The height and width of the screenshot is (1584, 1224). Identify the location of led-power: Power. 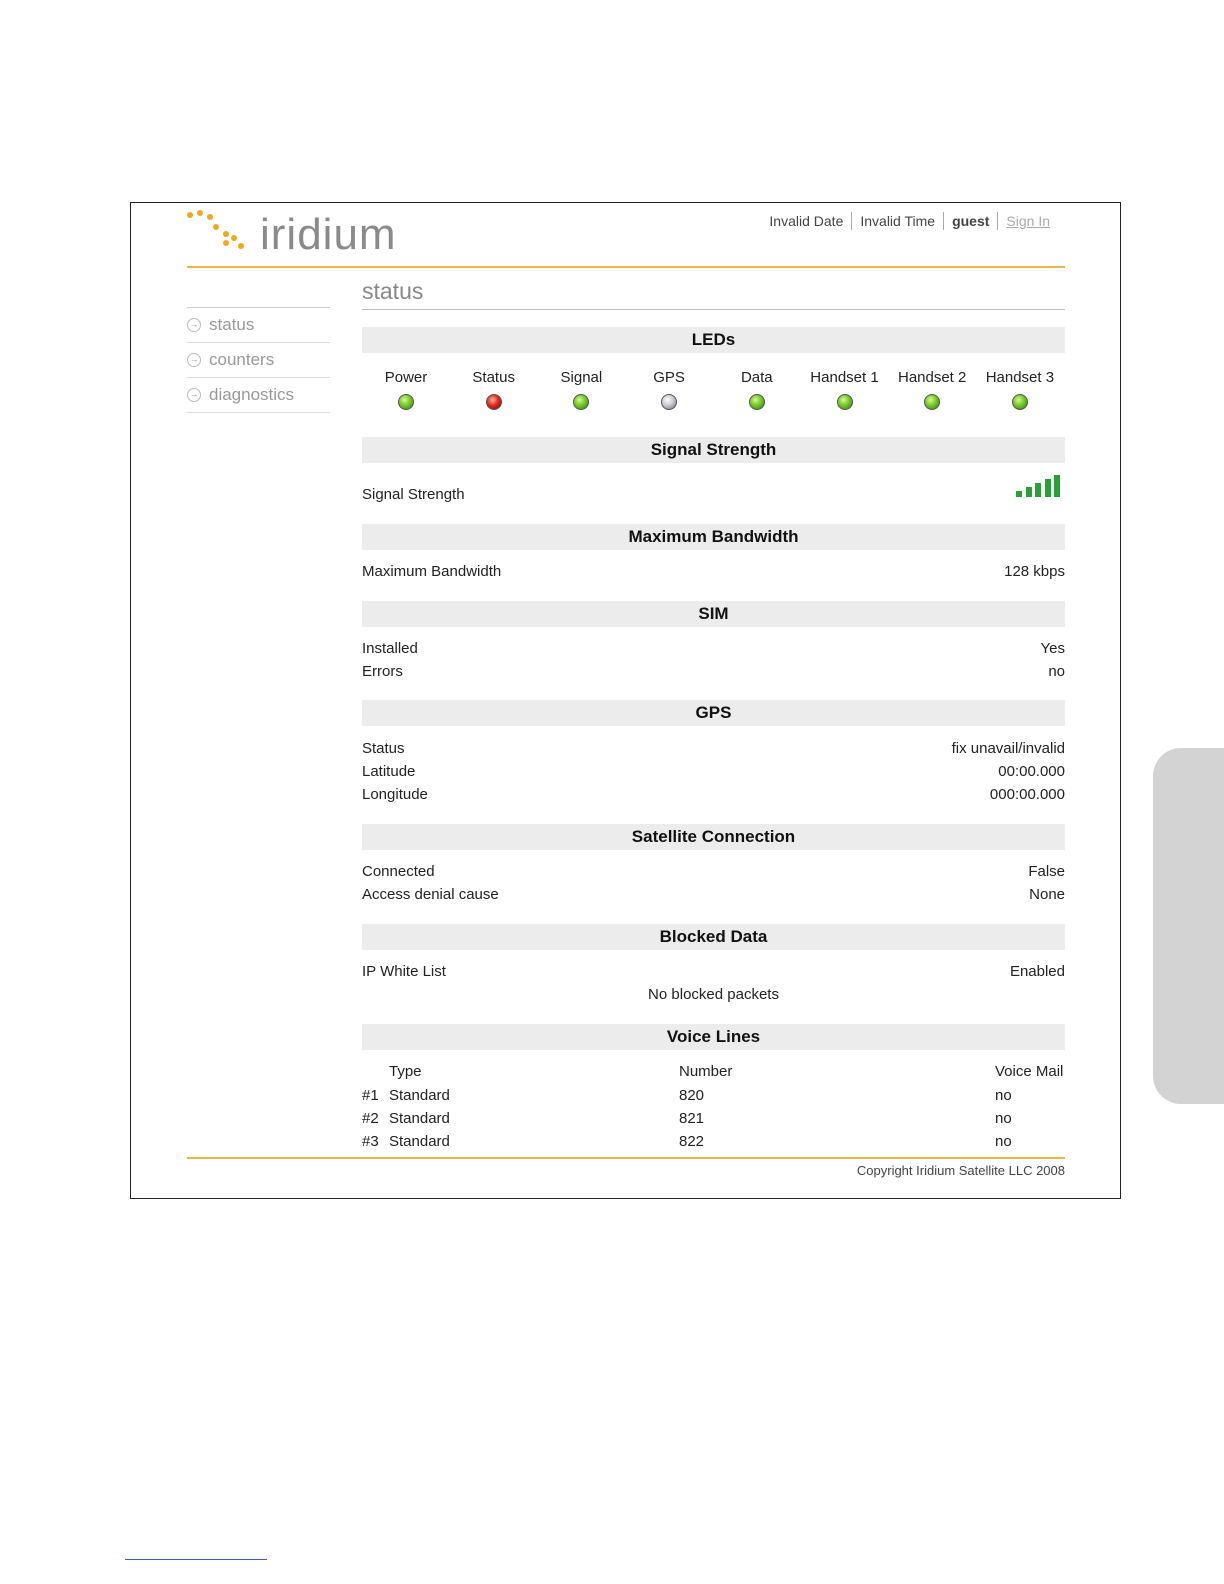
(406, 389).